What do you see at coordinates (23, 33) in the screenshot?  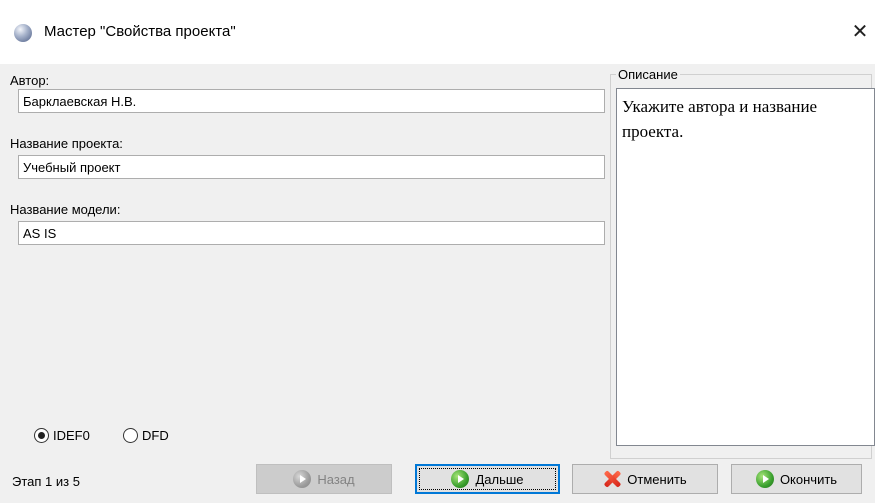 I see `app-sphere-icon` at bounding box center [23, 33].